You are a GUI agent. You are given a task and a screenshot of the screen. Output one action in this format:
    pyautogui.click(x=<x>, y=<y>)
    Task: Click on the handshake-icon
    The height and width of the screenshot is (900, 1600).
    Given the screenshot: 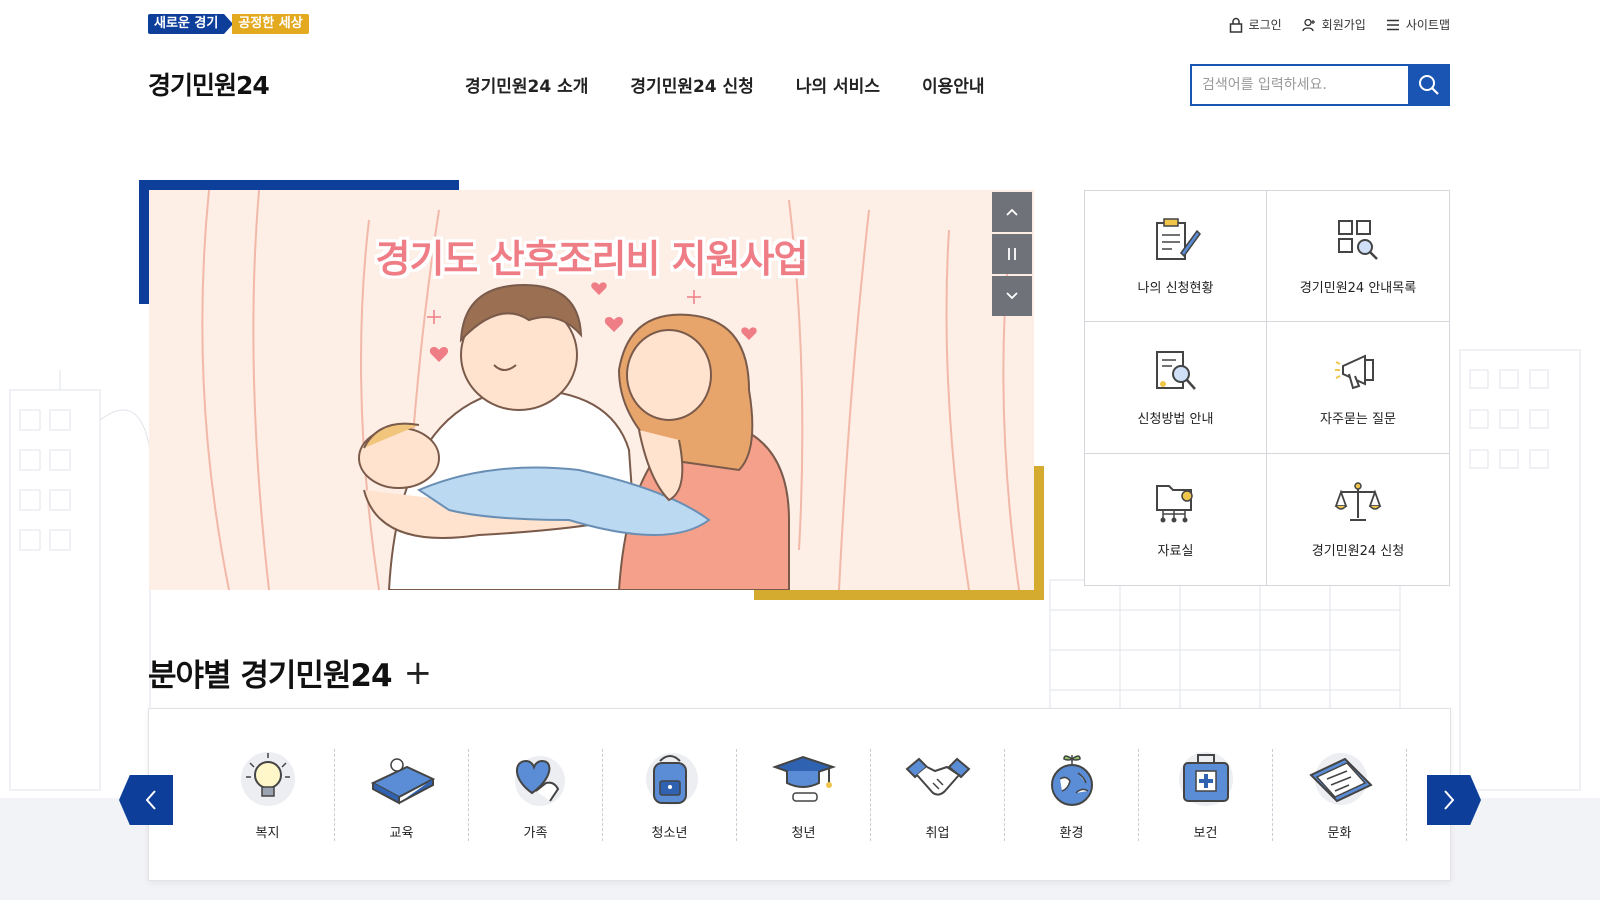 What is the action you would take?
    pyautogui.click(x=937, y=776)
    